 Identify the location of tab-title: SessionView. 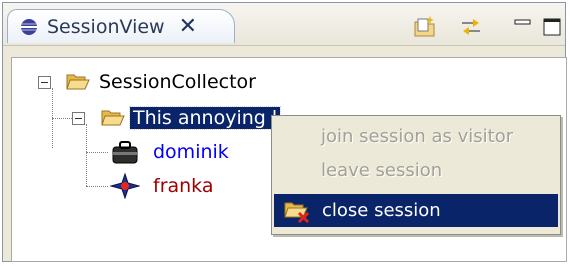
(106, 26).